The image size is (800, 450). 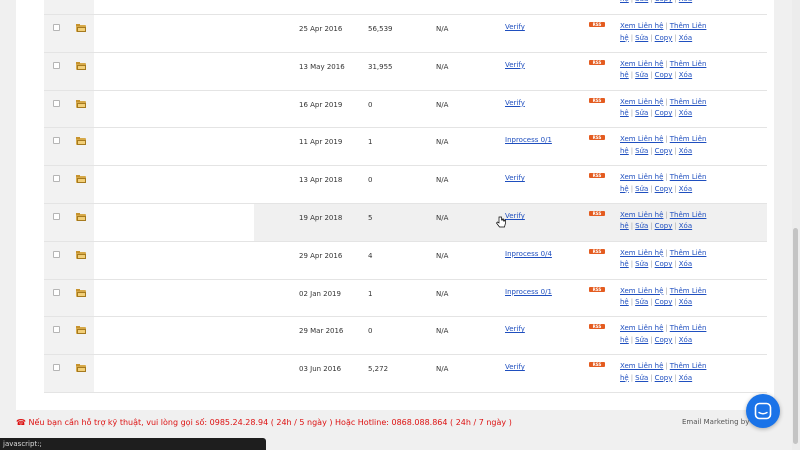 I want to click on scrollbar-thumb, so click(x=795, y=336).